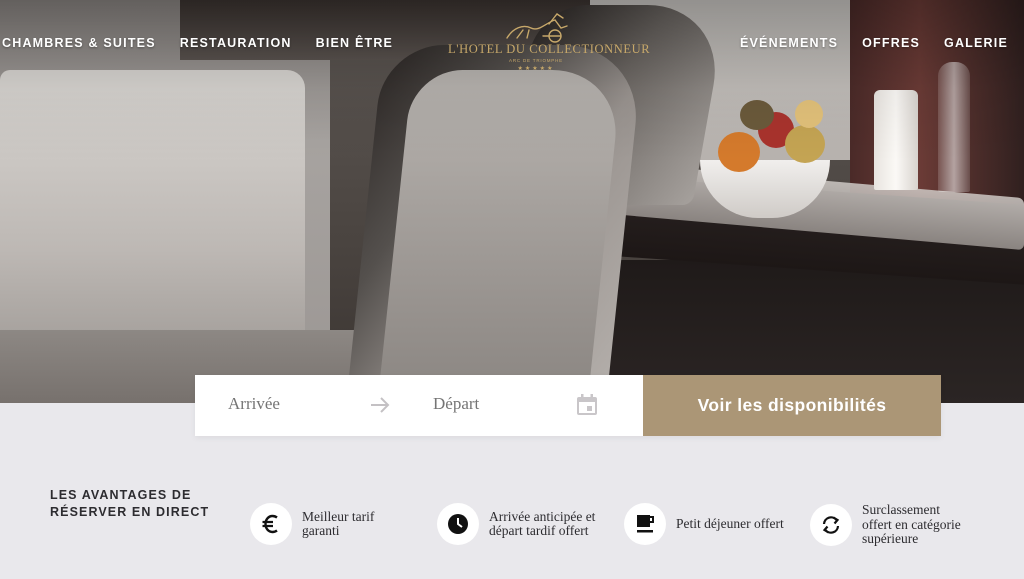 This screenshot has height=579, width=1024. What do you see at coordinates (549, 49) in the screenshot?
I see `logo-name: L'HOTEL DU COLLECTIONNEUR` at bounding box center [549, 49].